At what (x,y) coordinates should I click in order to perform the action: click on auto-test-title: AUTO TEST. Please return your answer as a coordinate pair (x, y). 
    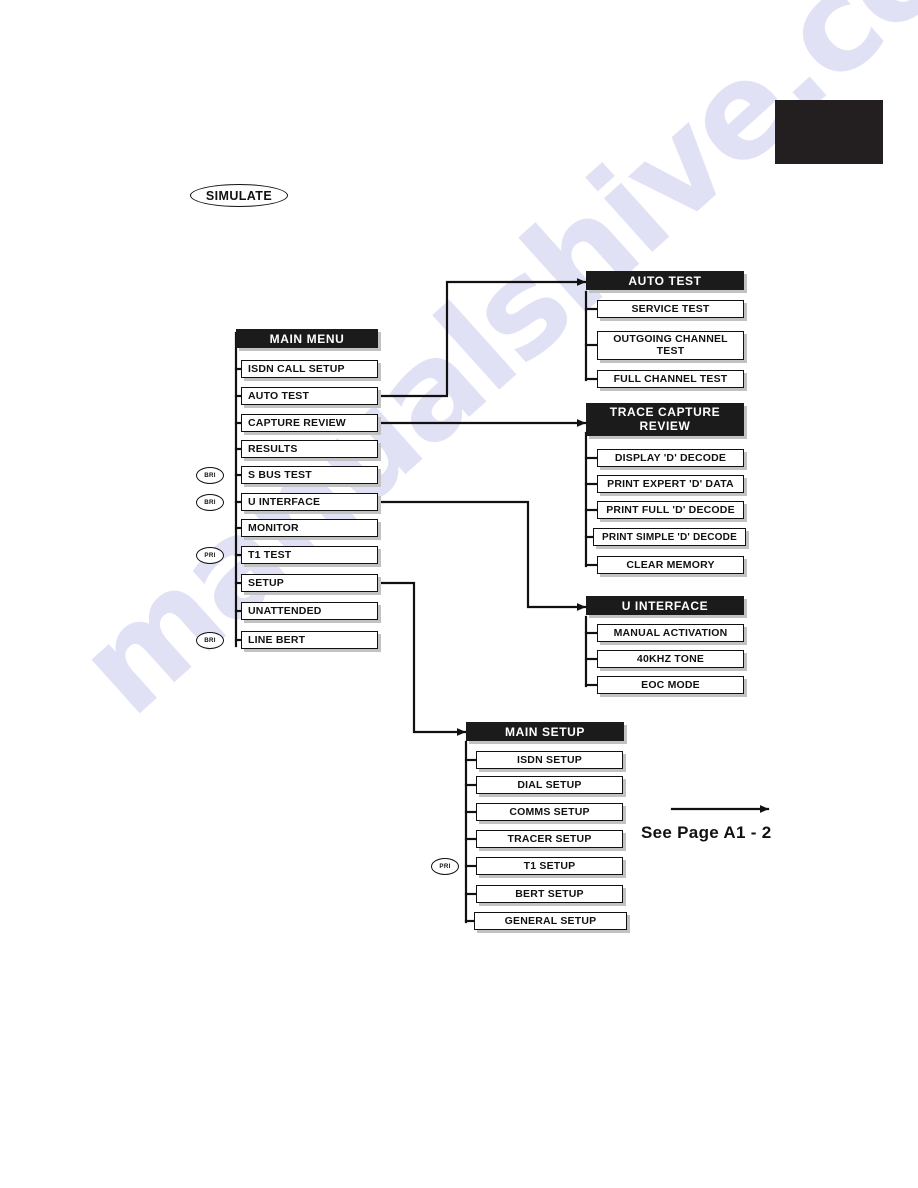
    Looking at the image, I should click on (665, 280).